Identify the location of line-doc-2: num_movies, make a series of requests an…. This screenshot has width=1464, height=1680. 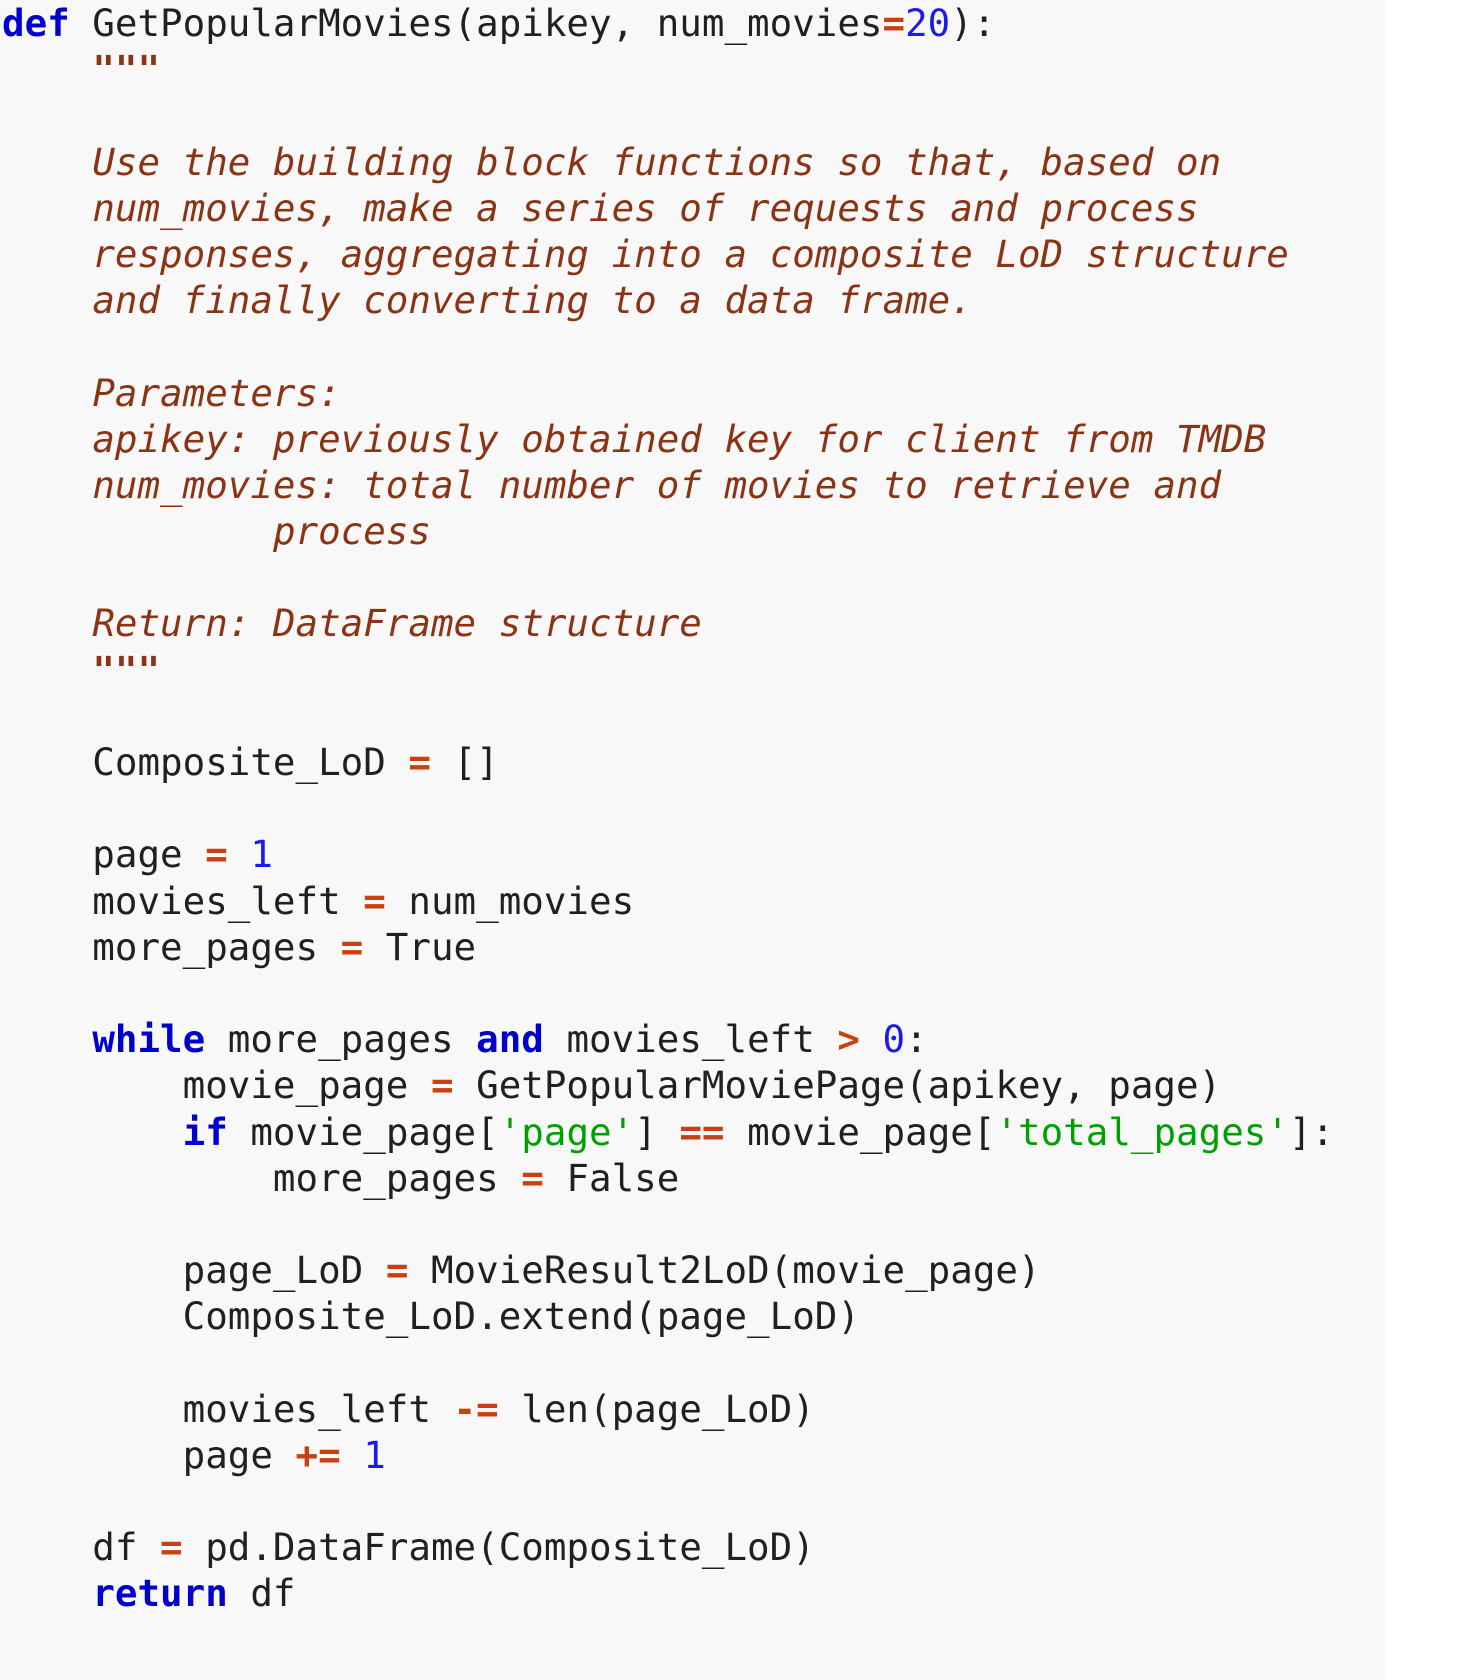
(732, 208).